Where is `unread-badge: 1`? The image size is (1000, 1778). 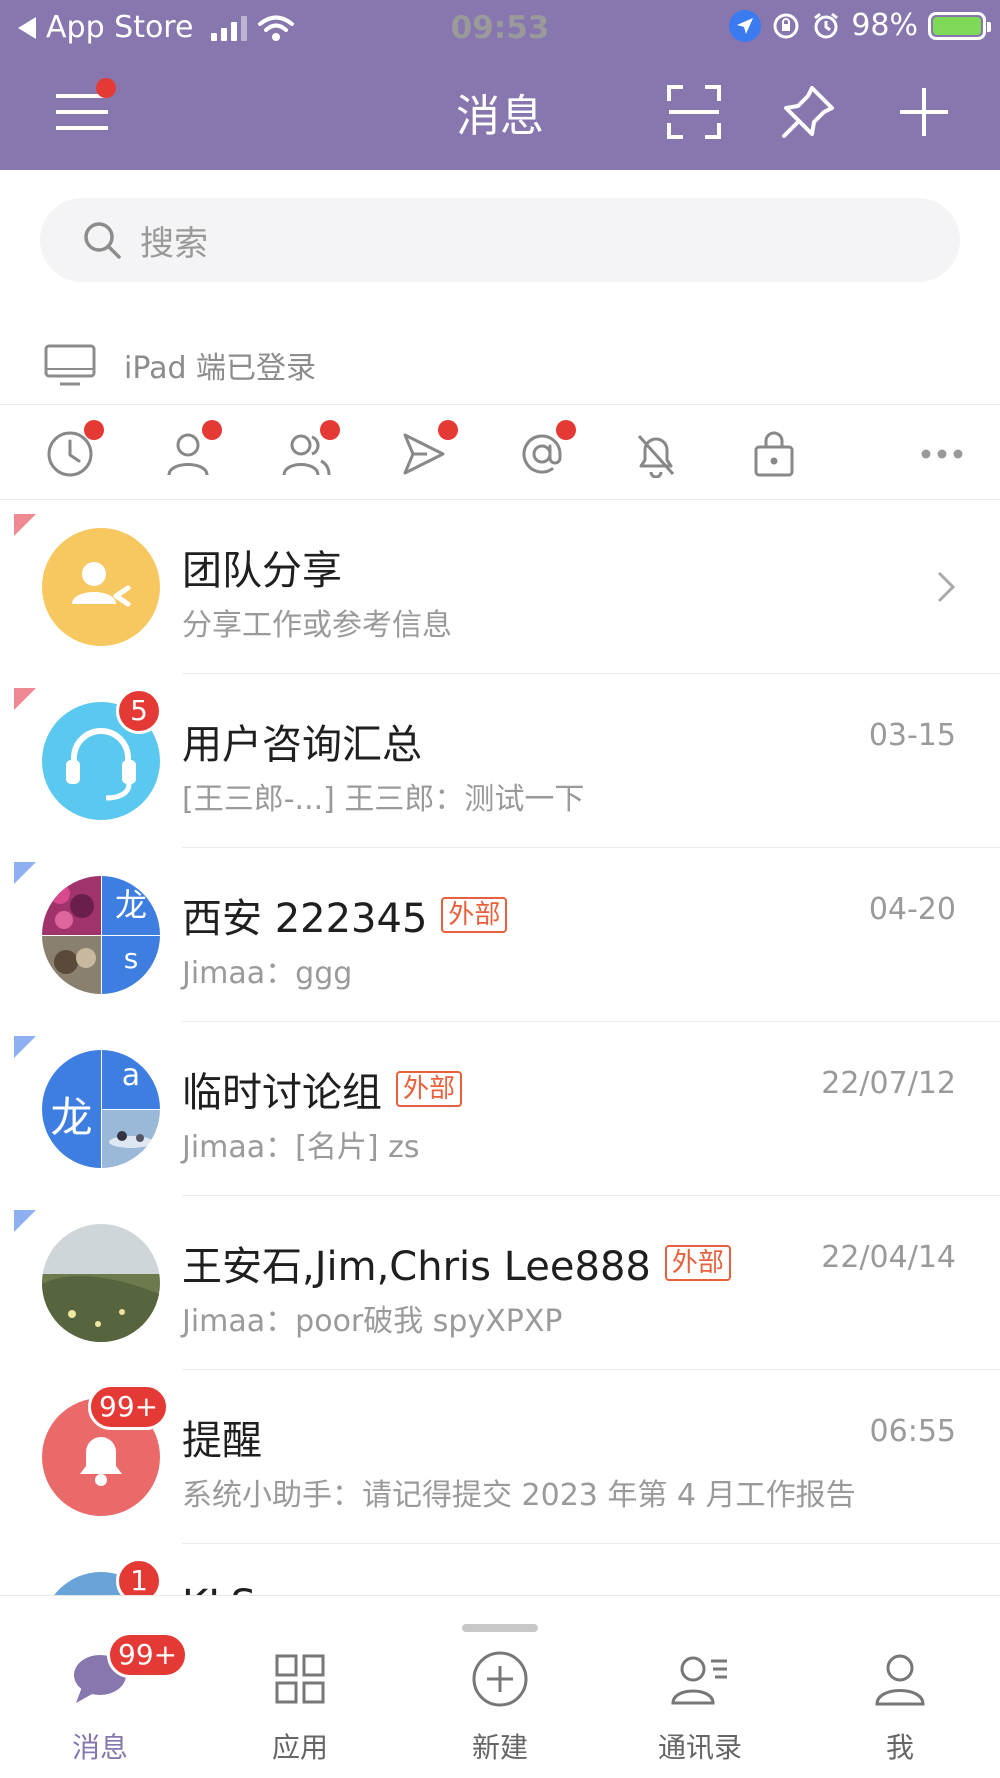 unread-badge: 1 is located at coordinates (139, 1576).